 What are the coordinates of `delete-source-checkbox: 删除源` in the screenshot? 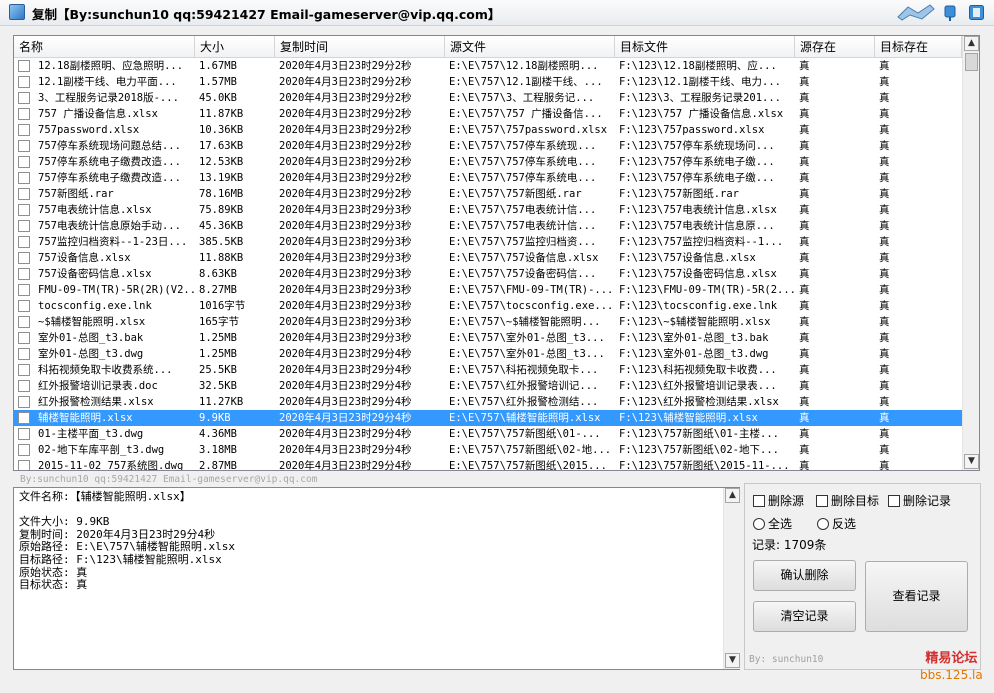 It's located at (778, 501).